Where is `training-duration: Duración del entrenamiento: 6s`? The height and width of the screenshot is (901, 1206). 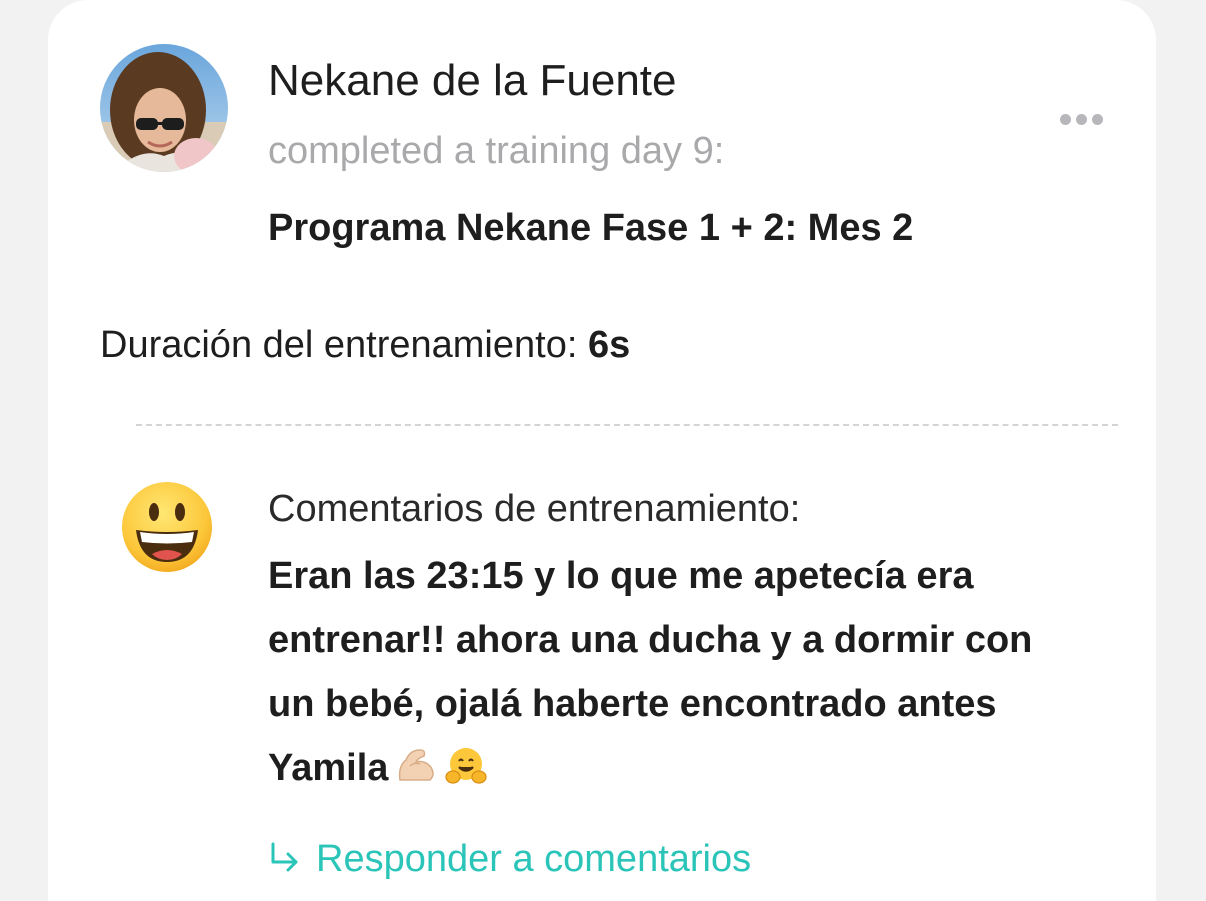
training-duration: Duración del entrenamiento: 6s is located at coordinates (365, 345).